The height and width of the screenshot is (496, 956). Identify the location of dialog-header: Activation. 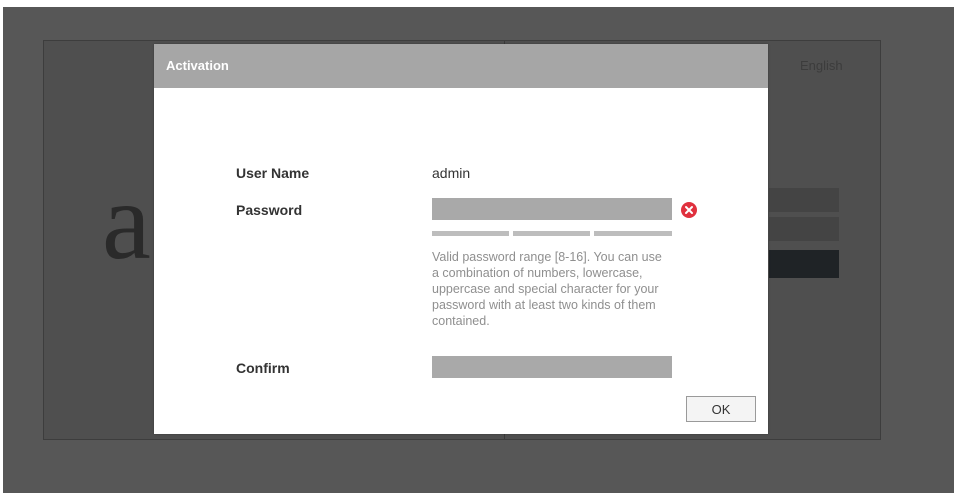
(461, 66).